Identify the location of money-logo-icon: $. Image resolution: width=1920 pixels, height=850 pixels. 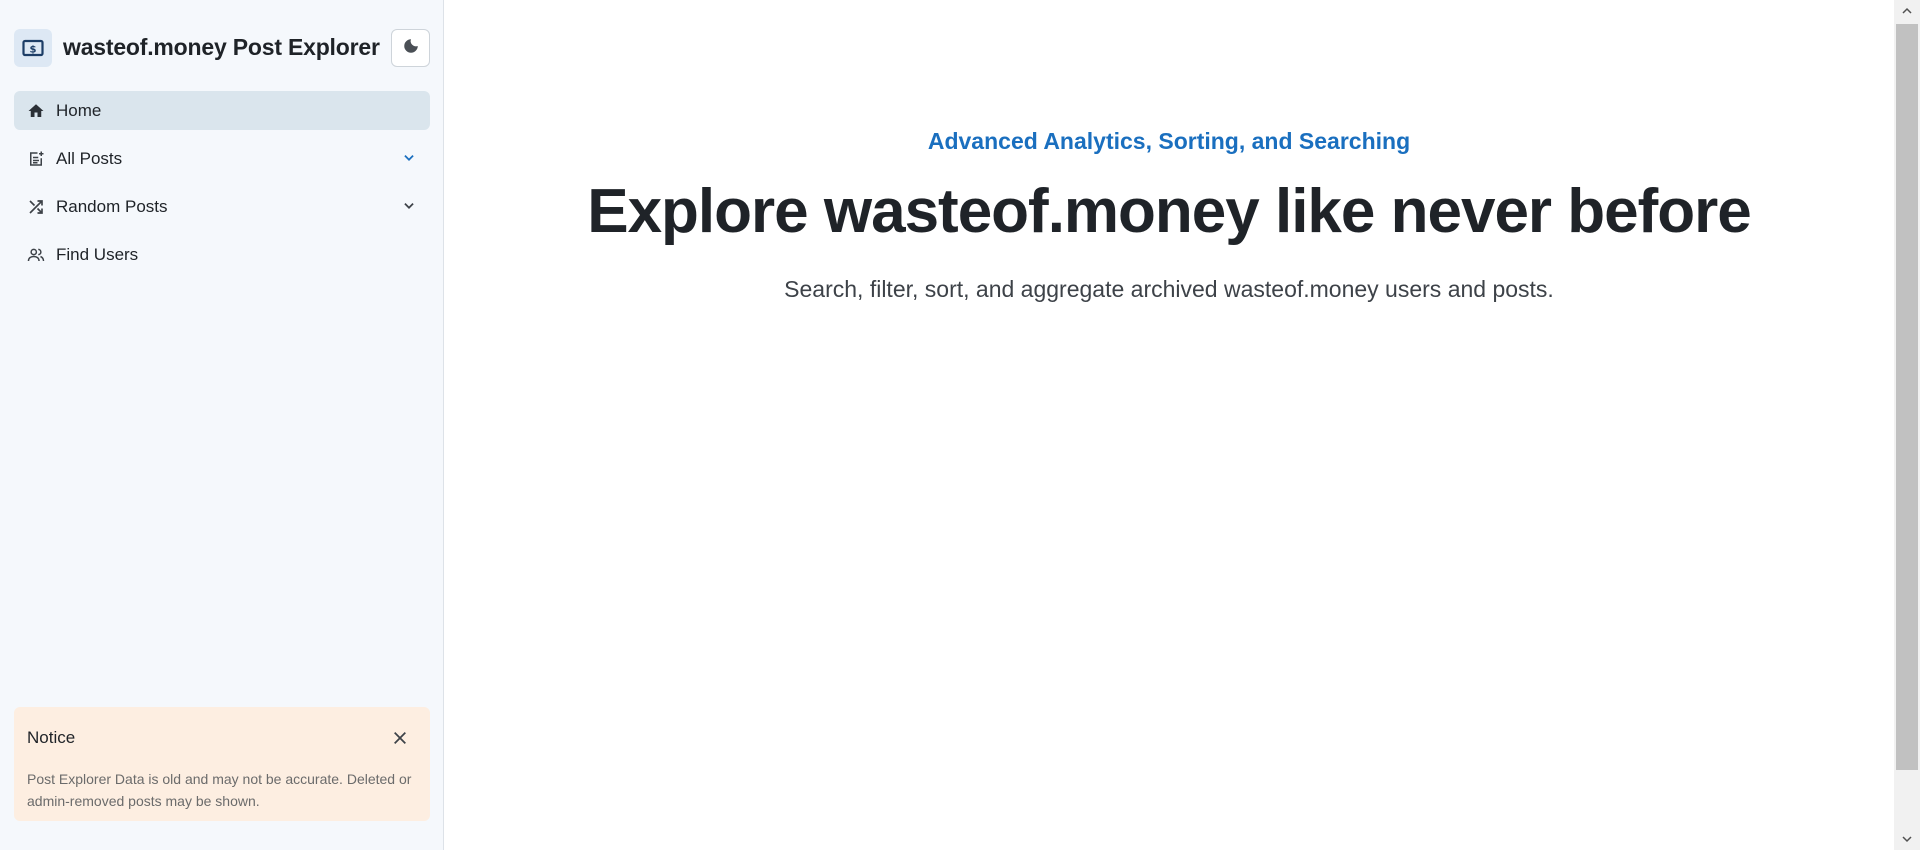
(33, 48).